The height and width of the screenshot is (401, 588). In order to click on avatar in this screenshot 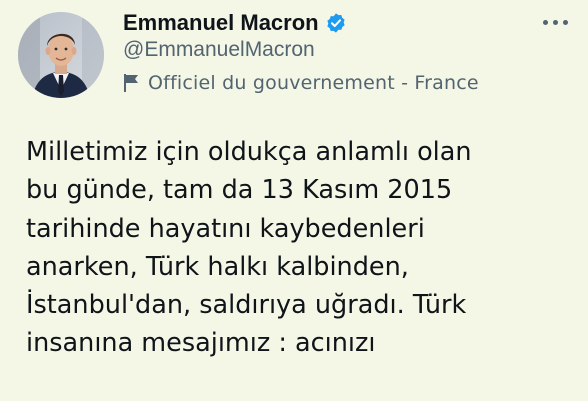, I will do `click(61, 55)`.